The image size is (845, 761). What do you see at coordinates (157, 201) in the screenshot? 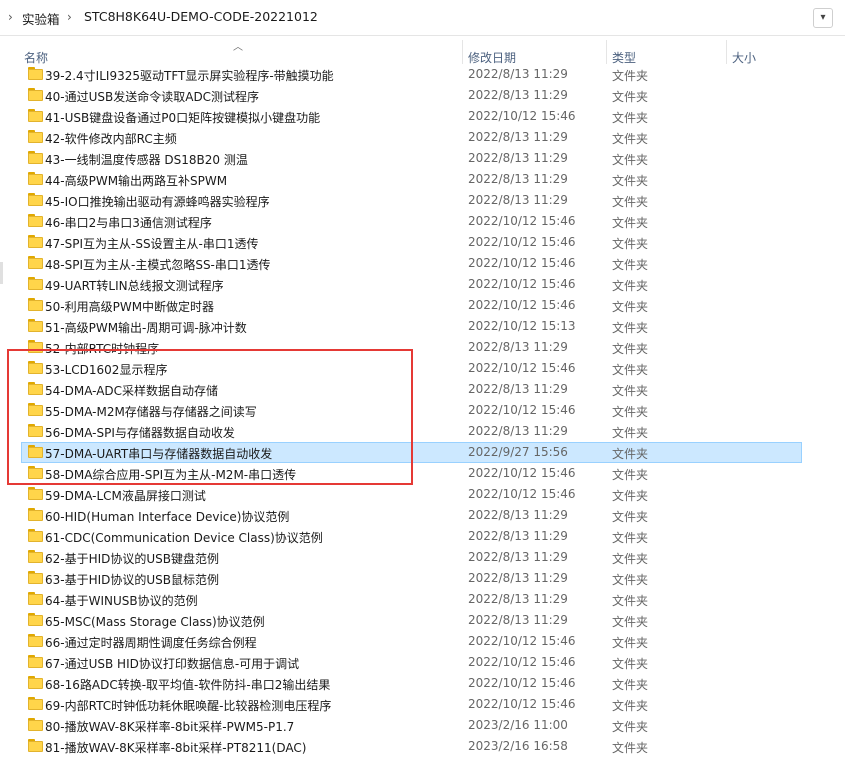
I see `file-name: 45-IO口推挽输出驱动有源蜂鸣器实验程序` at bounding box center [157, 201].